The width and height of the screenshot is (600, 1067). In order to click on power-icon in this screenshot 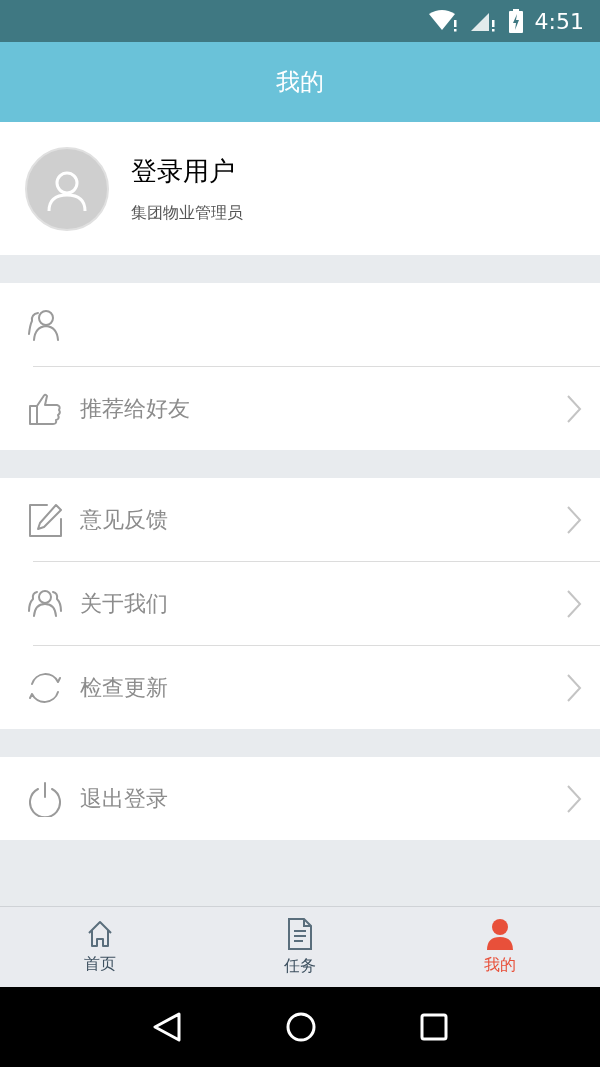, I will do `click(45, 798)`.